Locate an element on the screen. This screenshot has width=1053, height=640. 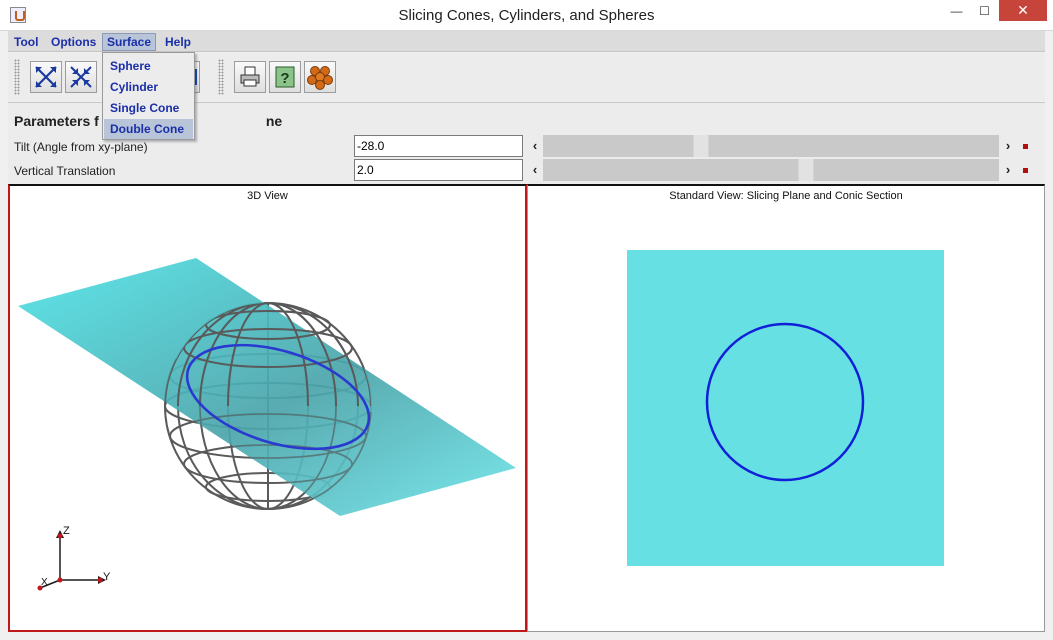
help-icon: ? is located at coordinates (285, 77).